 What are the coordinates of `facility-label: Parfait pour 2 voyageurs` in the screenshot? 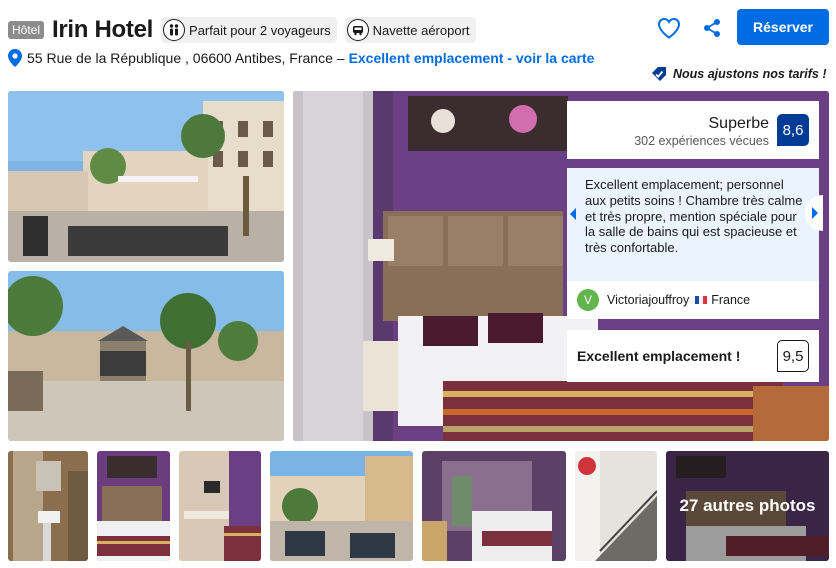 It's located at (260, 30).